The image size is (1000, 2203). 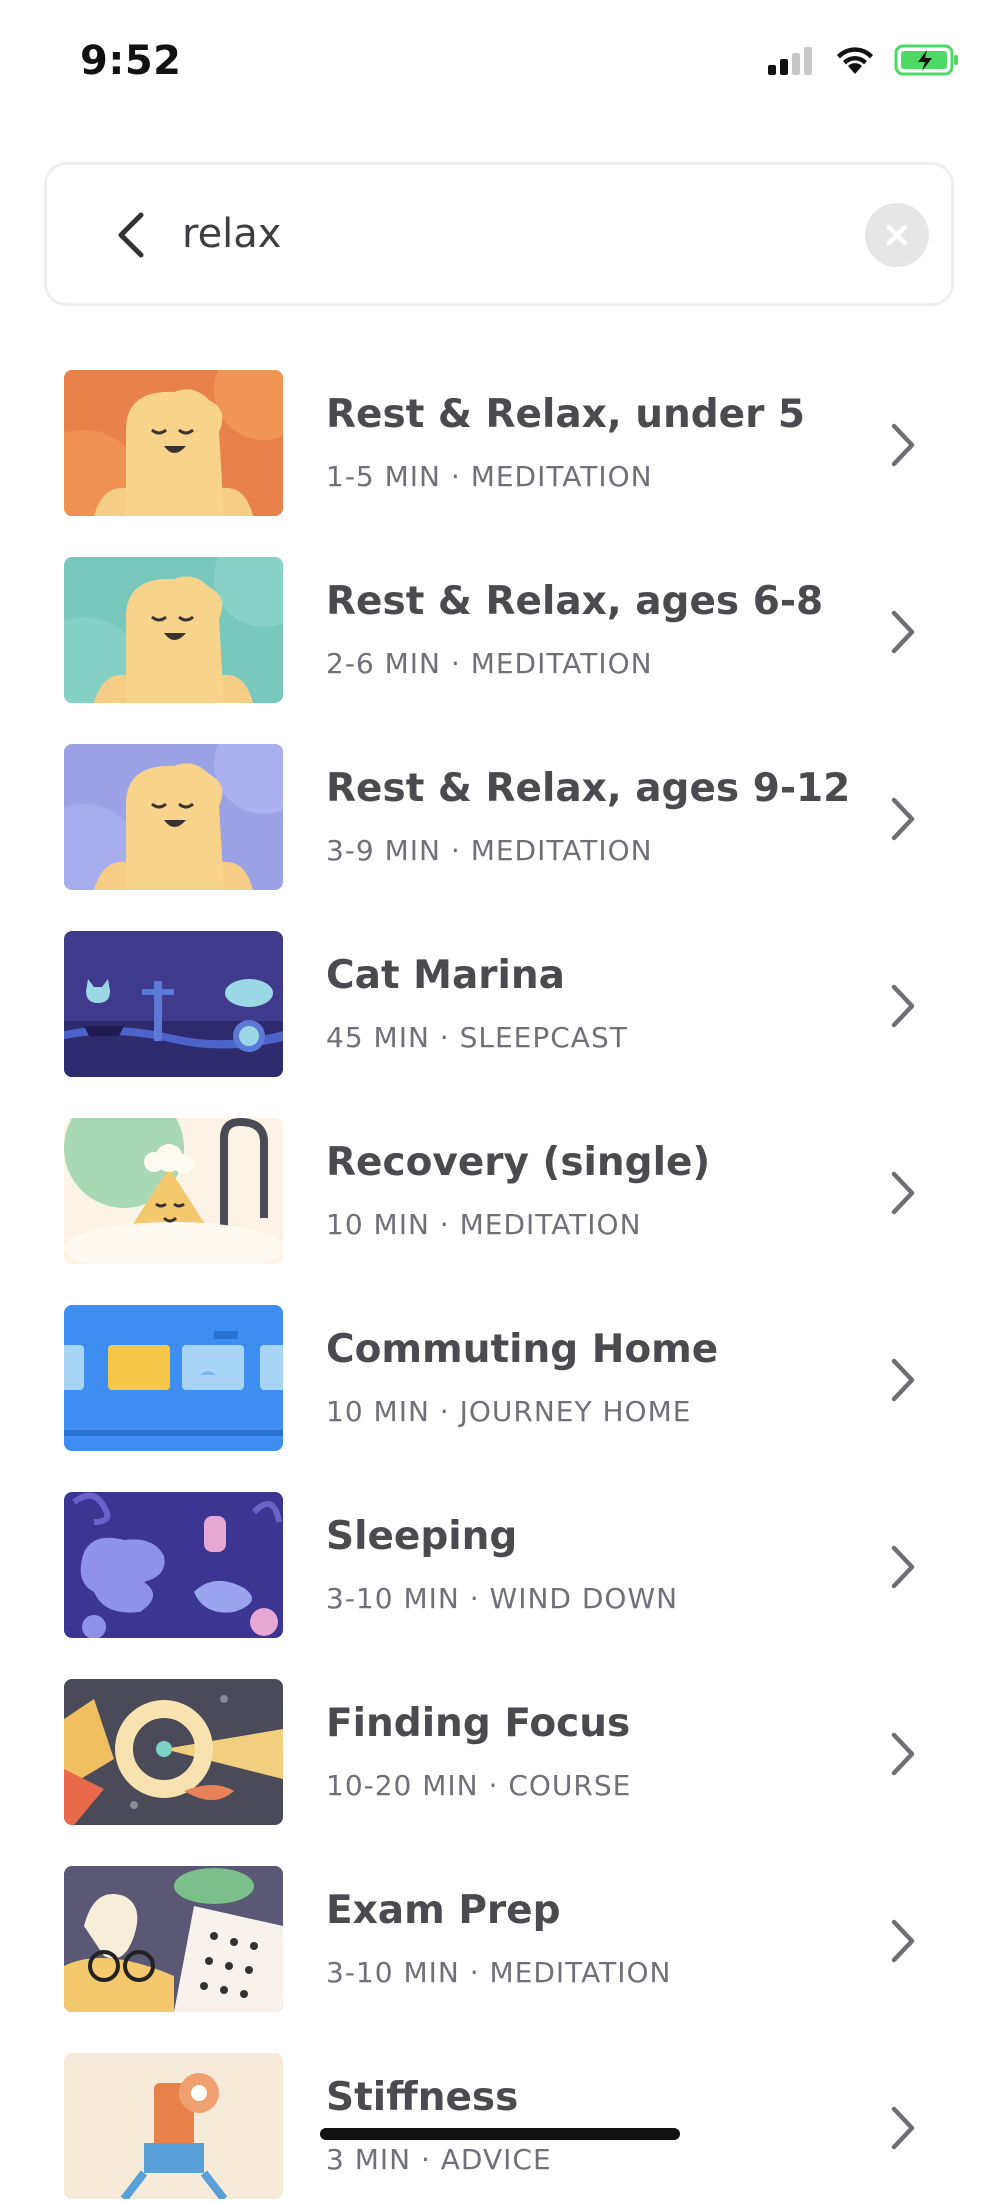 I want to click on result-subtitle: 3-9 MIN · MEDITATION, so click(x=489, y=850).